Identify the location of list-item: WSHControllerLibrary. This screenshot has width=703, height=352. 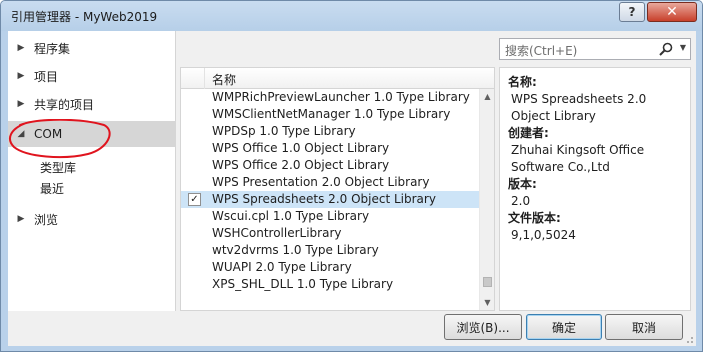
(330, 233).